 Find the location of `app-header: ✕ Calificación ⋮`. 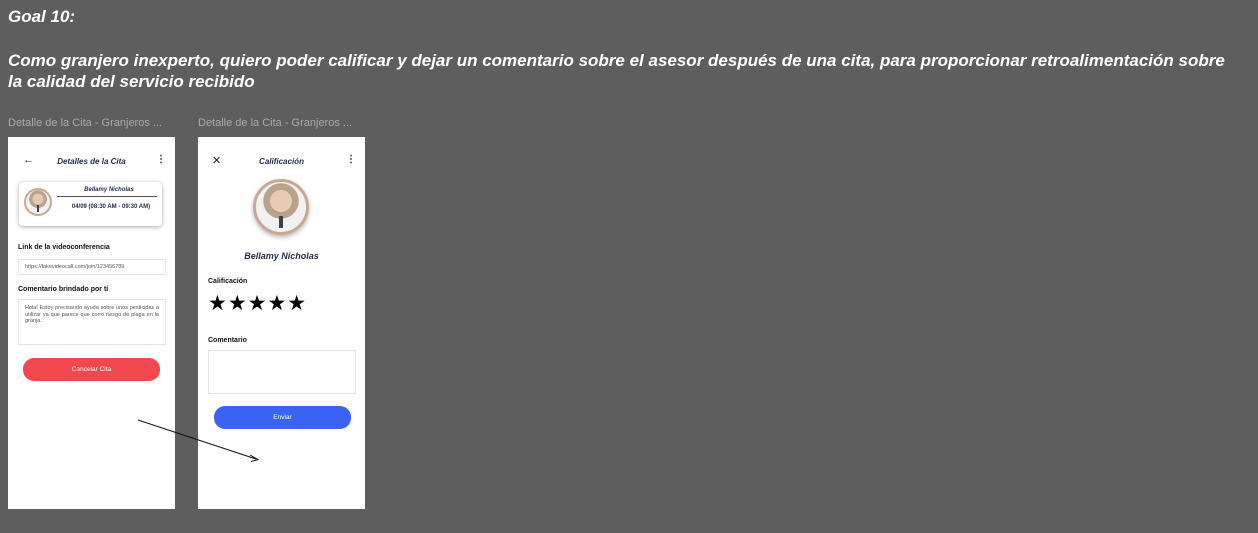

app-header: ✕ Calificación ⋮ is located at coordinates (281, 160).